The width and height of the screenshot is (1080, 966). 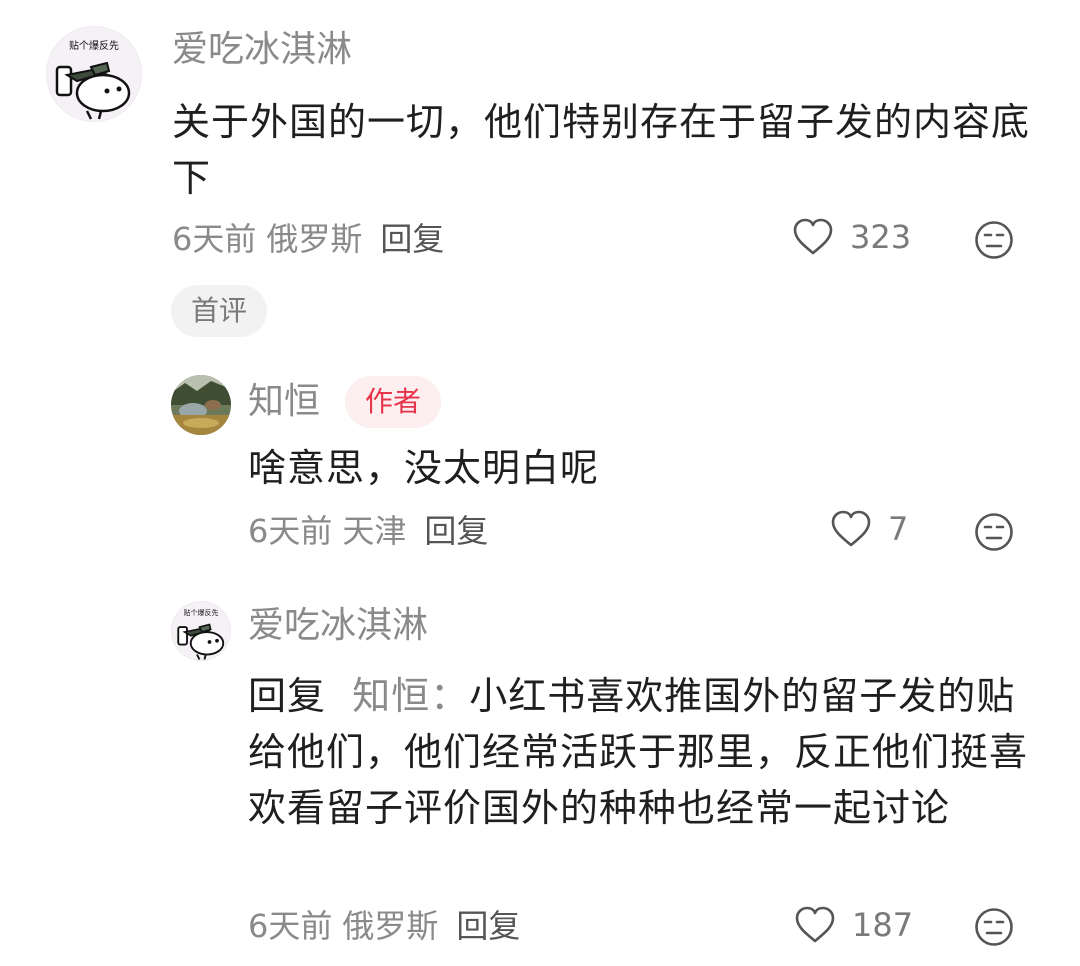 I want to click on avatar, so click(x=201, y=405).